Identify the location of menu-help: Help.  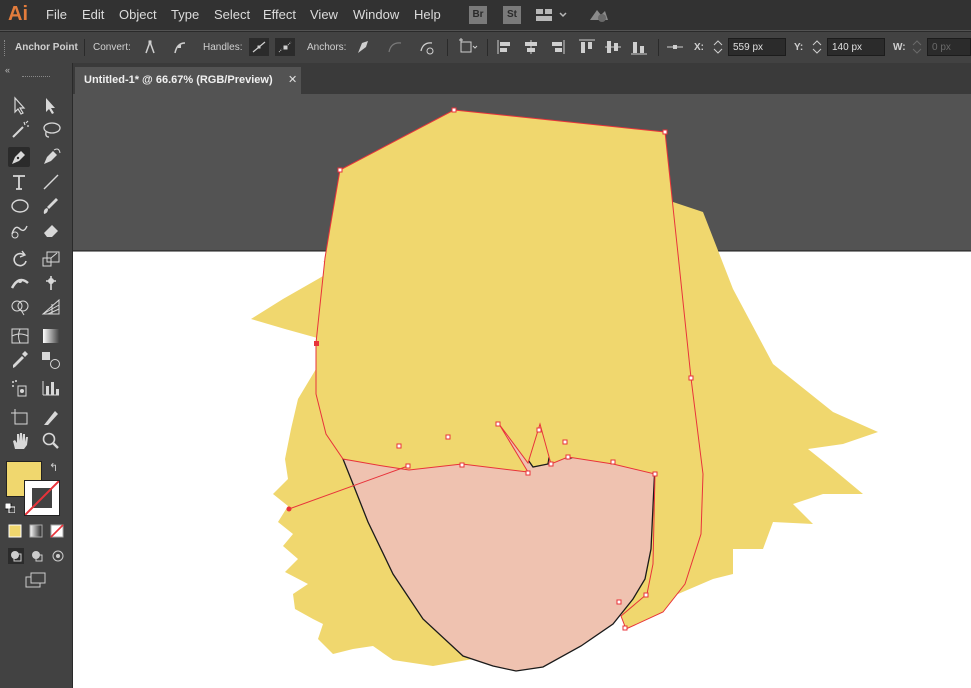
(427, 14).